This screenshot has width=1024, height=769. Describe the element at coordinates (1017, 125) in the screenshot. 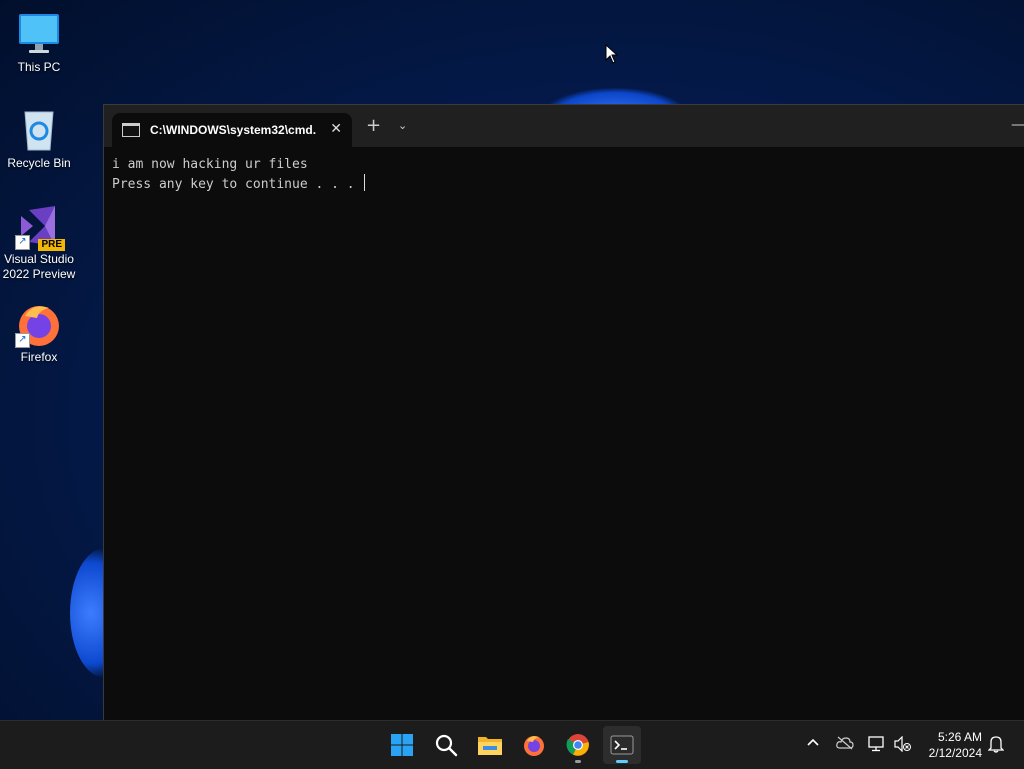

I see `minimize-button: —` at that location.